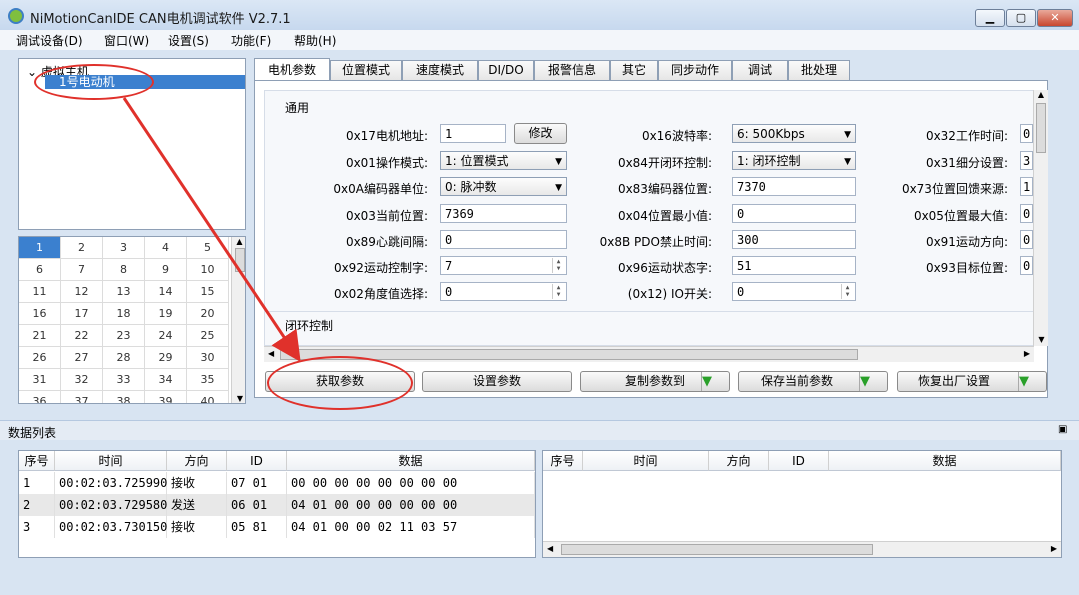 This screenshot has height=595, width=1079. What do you see at coordinates (211, 229) in the screenshot?
I see `annotation-arrow` at bounding box center [211, 229].